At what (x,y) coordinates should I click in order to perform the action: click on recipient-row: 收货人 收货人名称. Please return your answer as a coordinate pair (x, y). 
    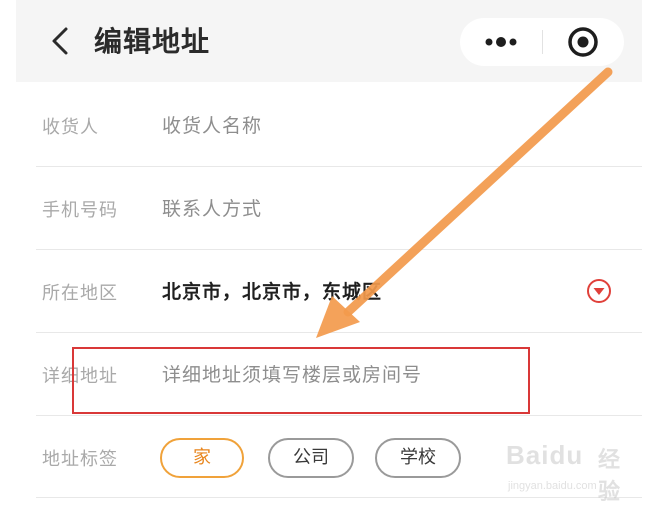
    Looking at the image, I should click on (339, 125).